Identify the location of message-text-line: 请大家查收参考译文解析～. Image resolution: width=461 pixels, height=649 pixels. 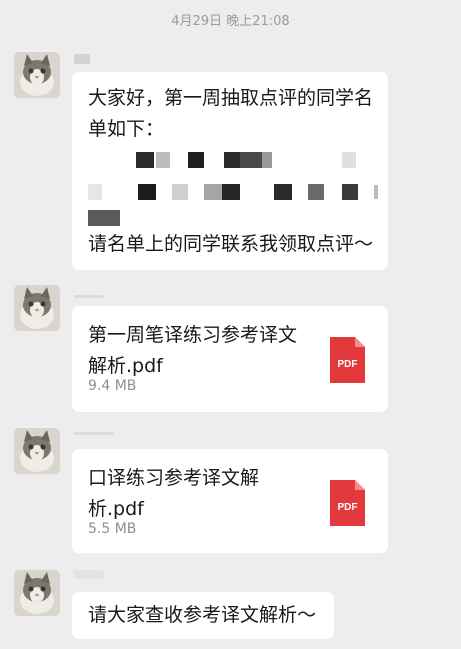
(202, 615).